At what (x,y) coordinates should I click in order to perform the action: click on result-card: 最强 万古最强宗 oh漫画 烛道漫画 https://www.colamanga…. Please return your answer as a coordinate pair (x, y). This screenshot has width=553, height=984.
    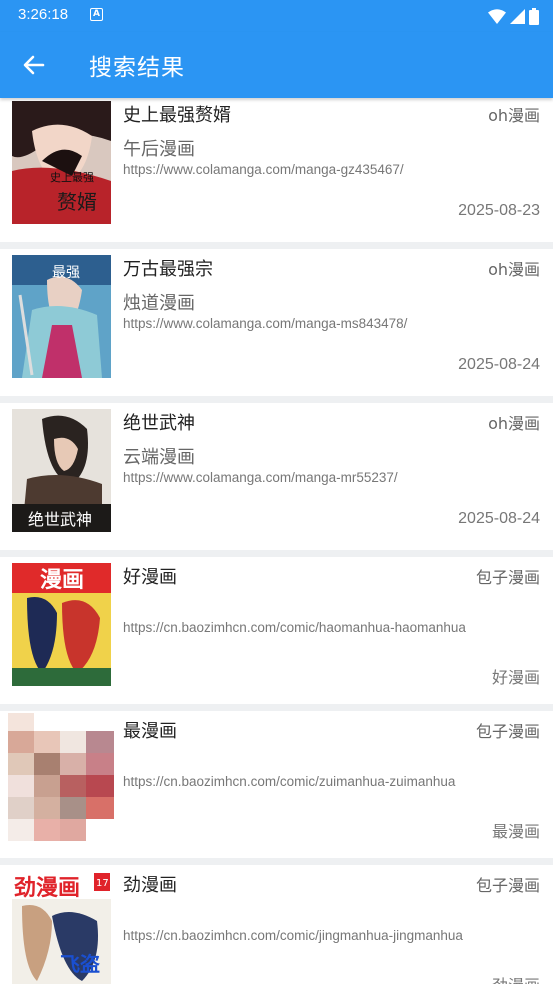
    Looking at the image, I should click on (276, 322).